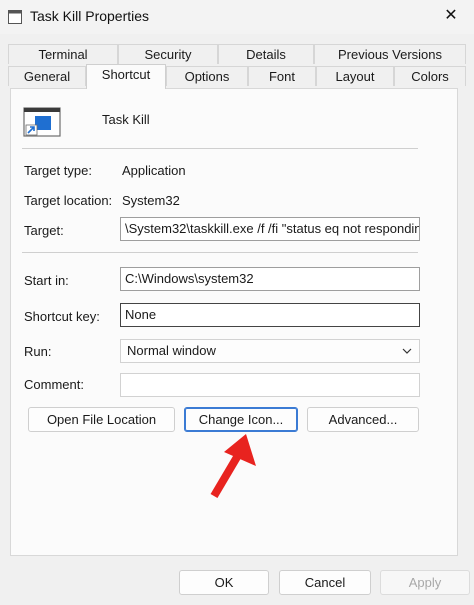 This screenshot has width=474, height=605. What do you see at coordinates (224, 582) in the screenshot?
I see `ok-button: OK` at bounding box center [224, 582].